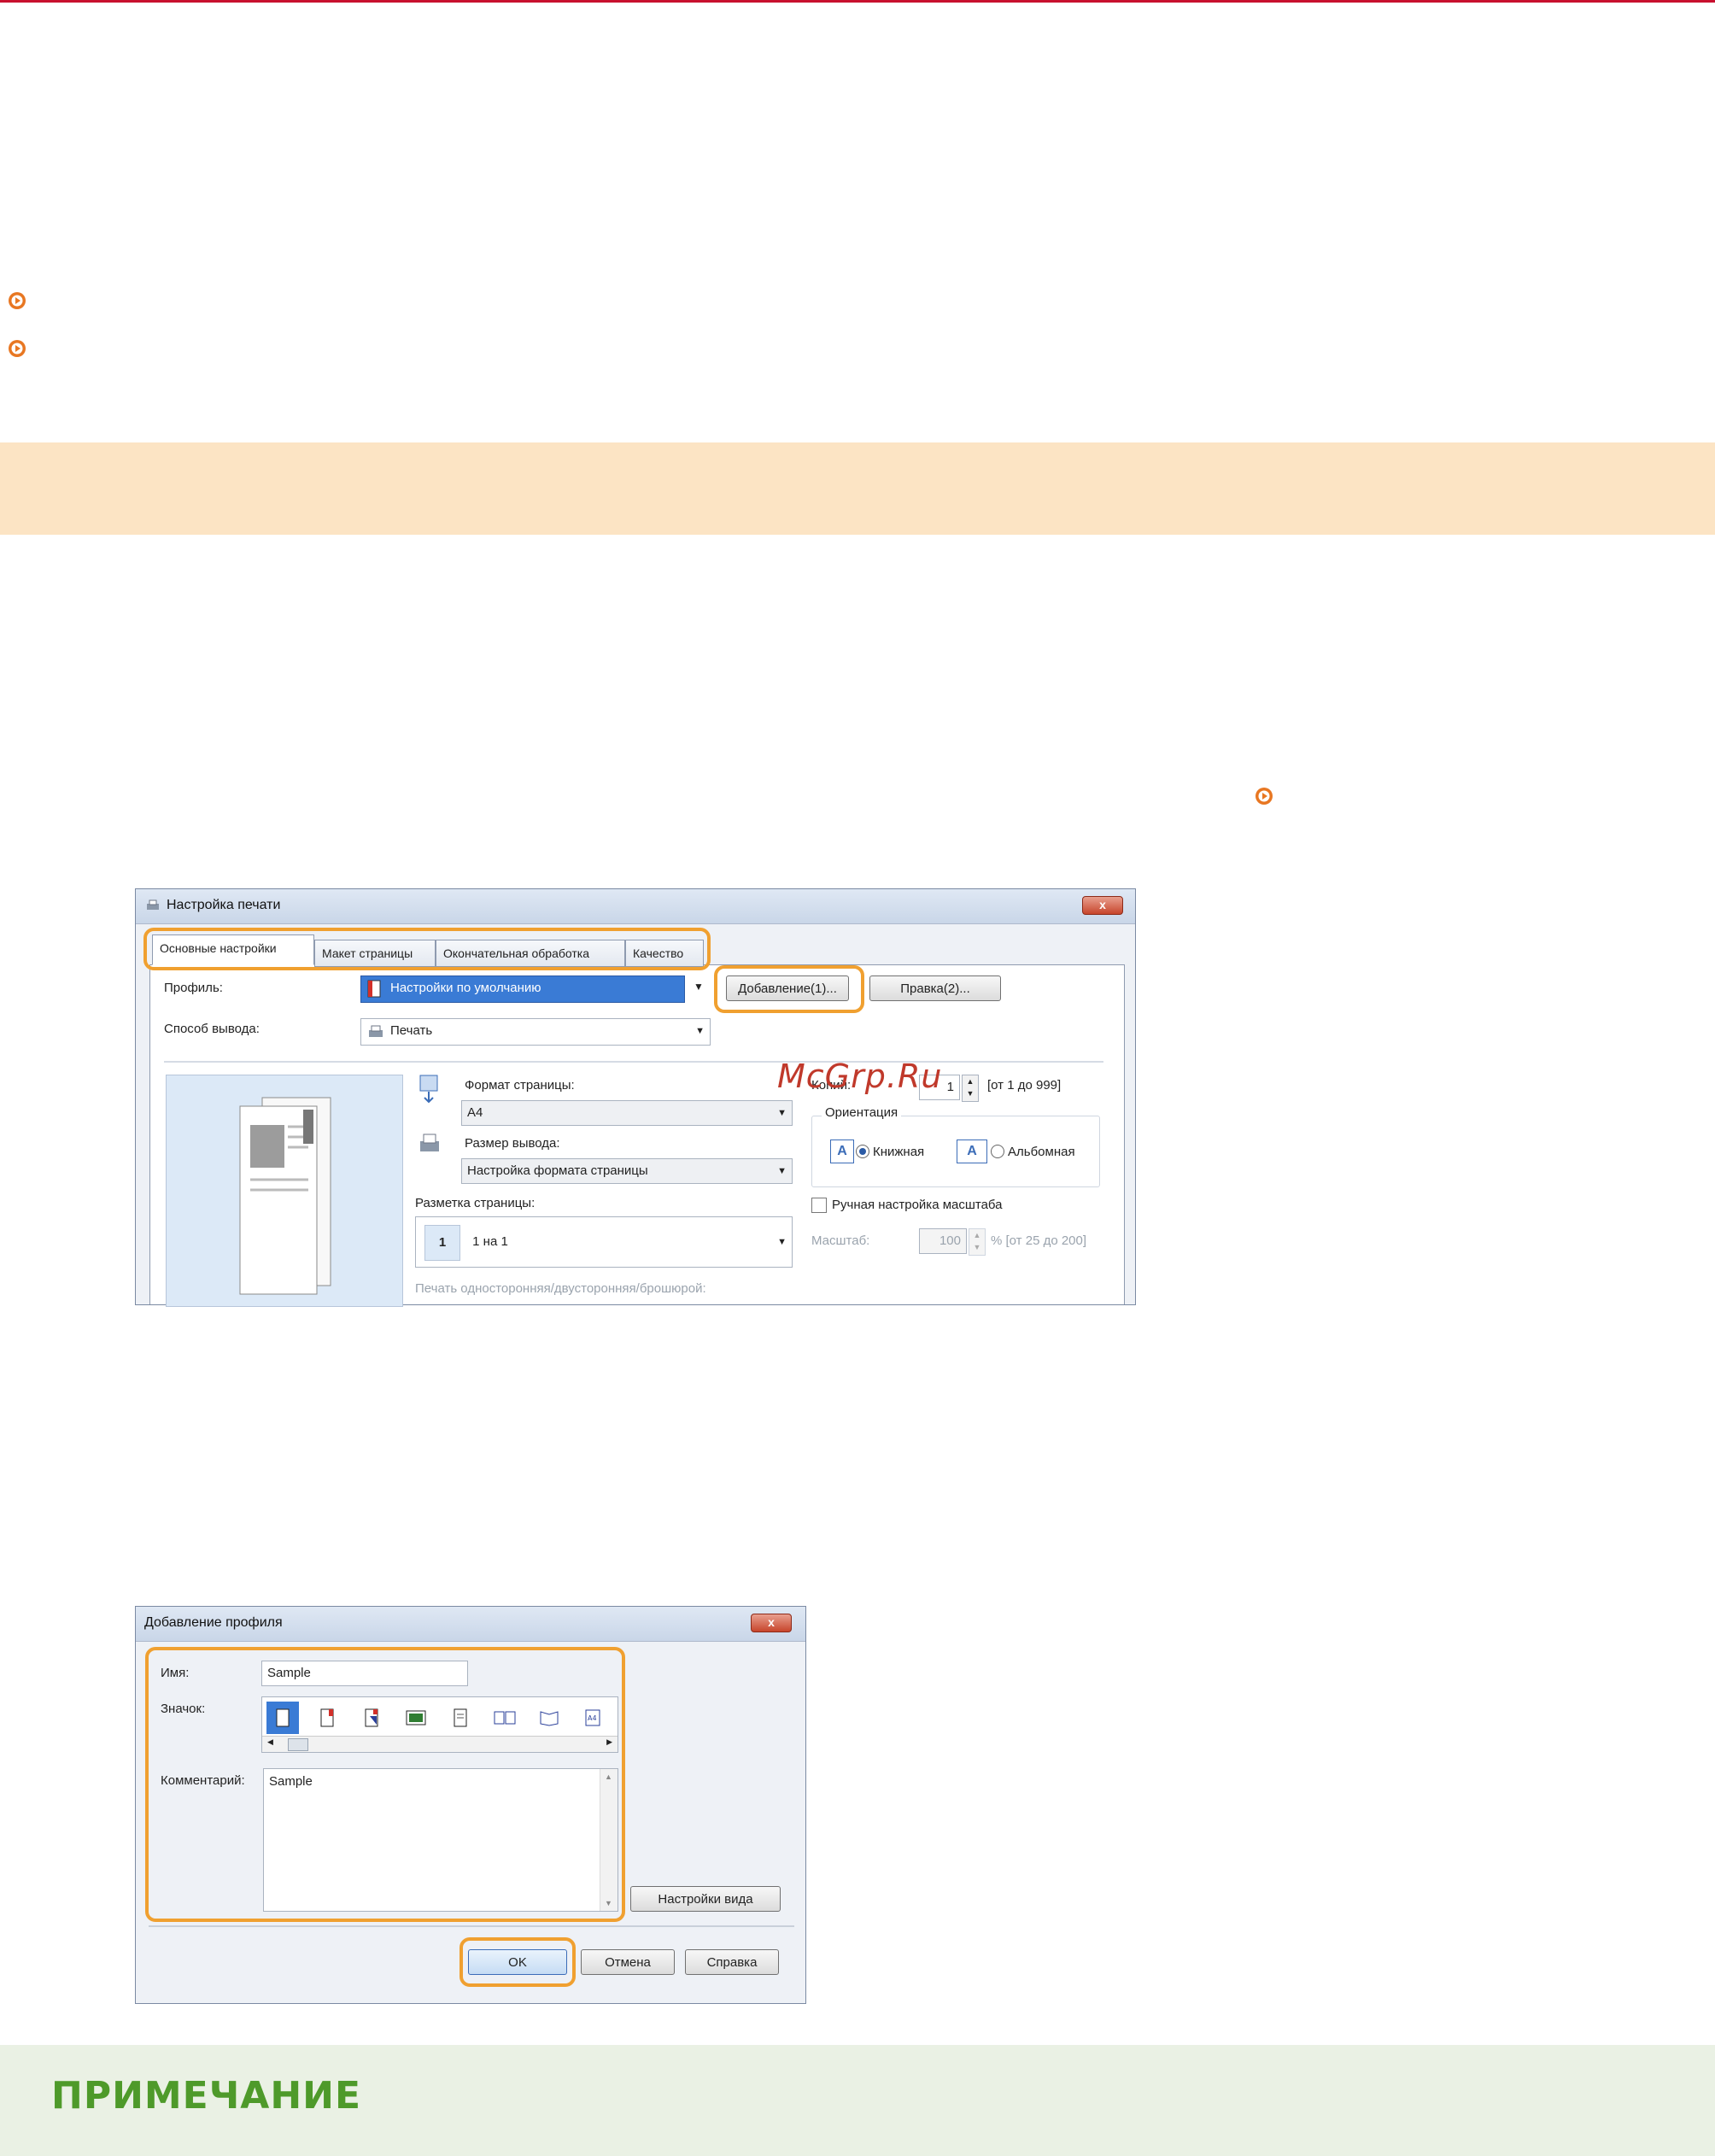  What do you see at coordinates (466, 988) in the screenshot?
I see `profile-value: Настройки по умолчанию` at bounding box center [466, 988].